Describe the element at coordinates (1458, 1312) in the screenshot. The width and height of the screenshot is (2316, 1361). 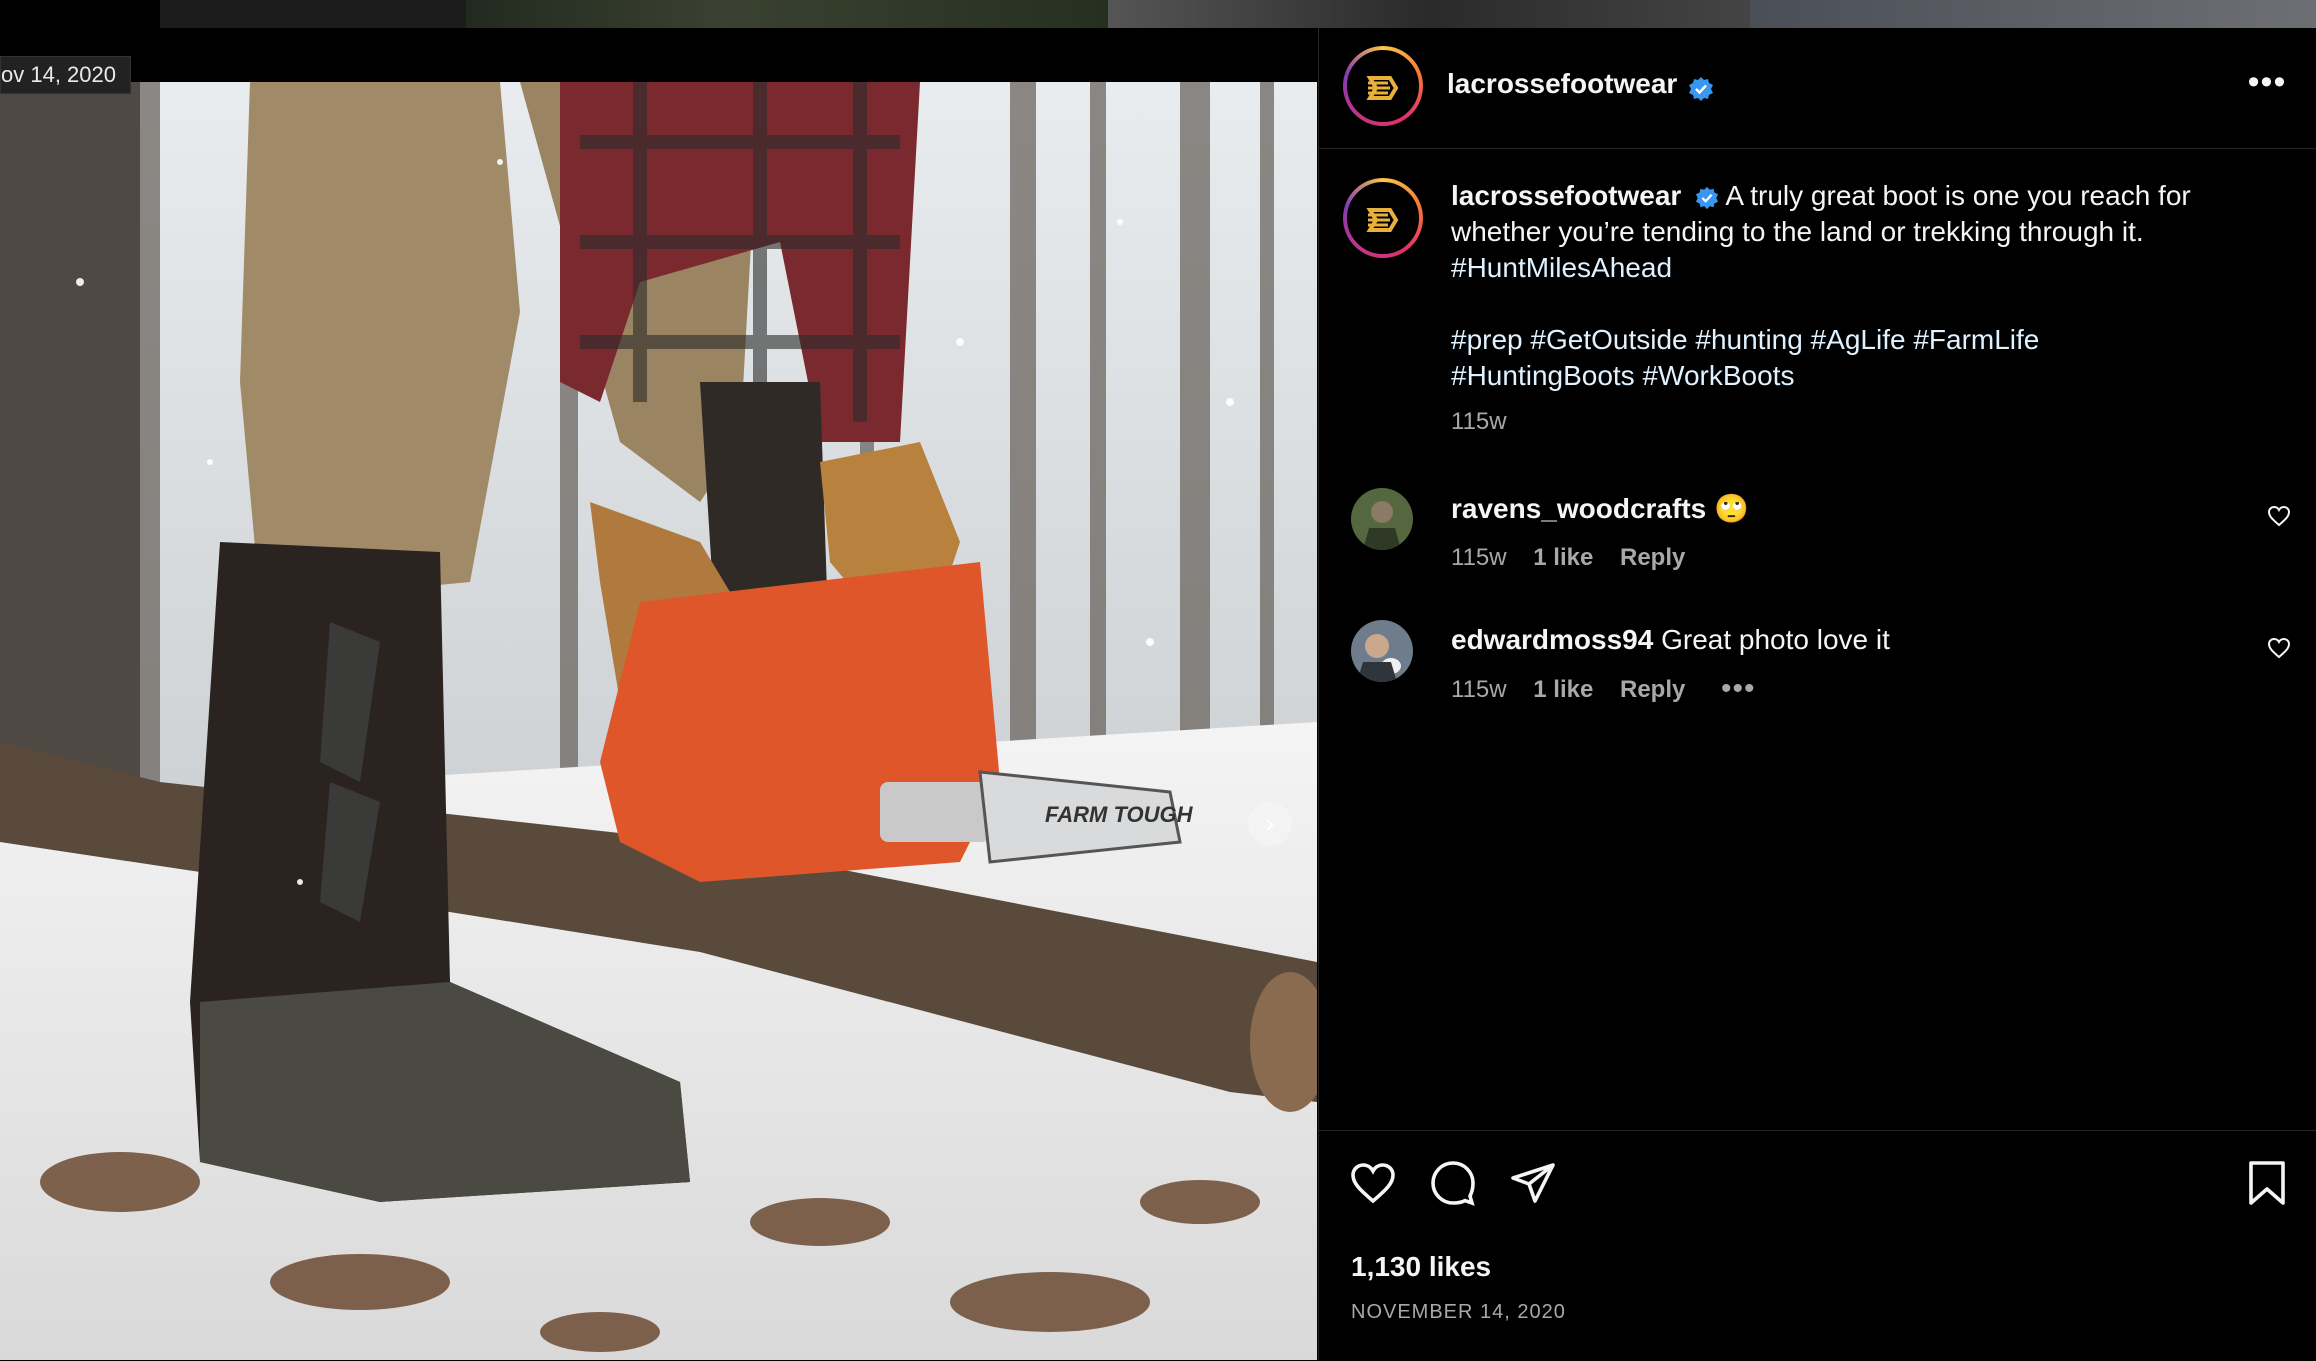
I see `post-date: NOVEMBER 14, 2020` at that location.